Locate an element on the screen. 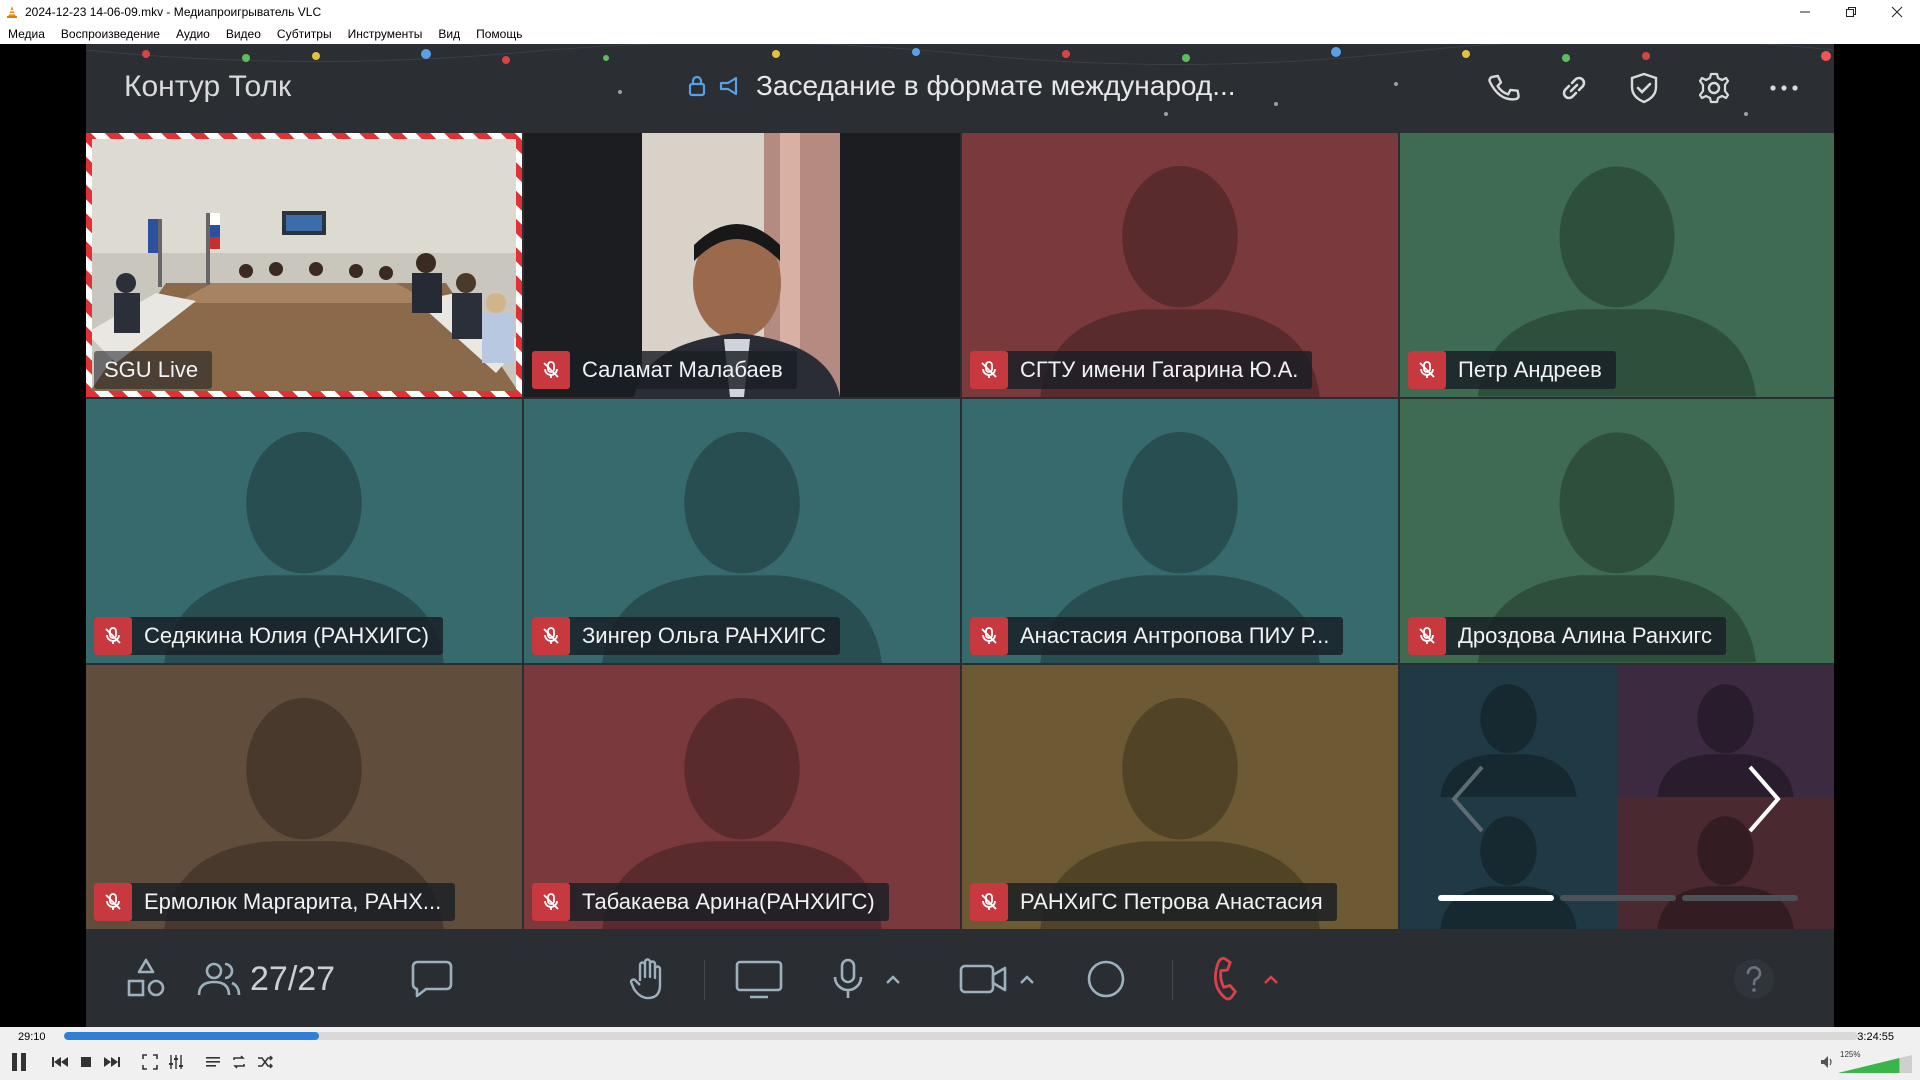 The height and width of the screenshot is (1080, 1920). link-icon is located at coordinates (1574, 88).